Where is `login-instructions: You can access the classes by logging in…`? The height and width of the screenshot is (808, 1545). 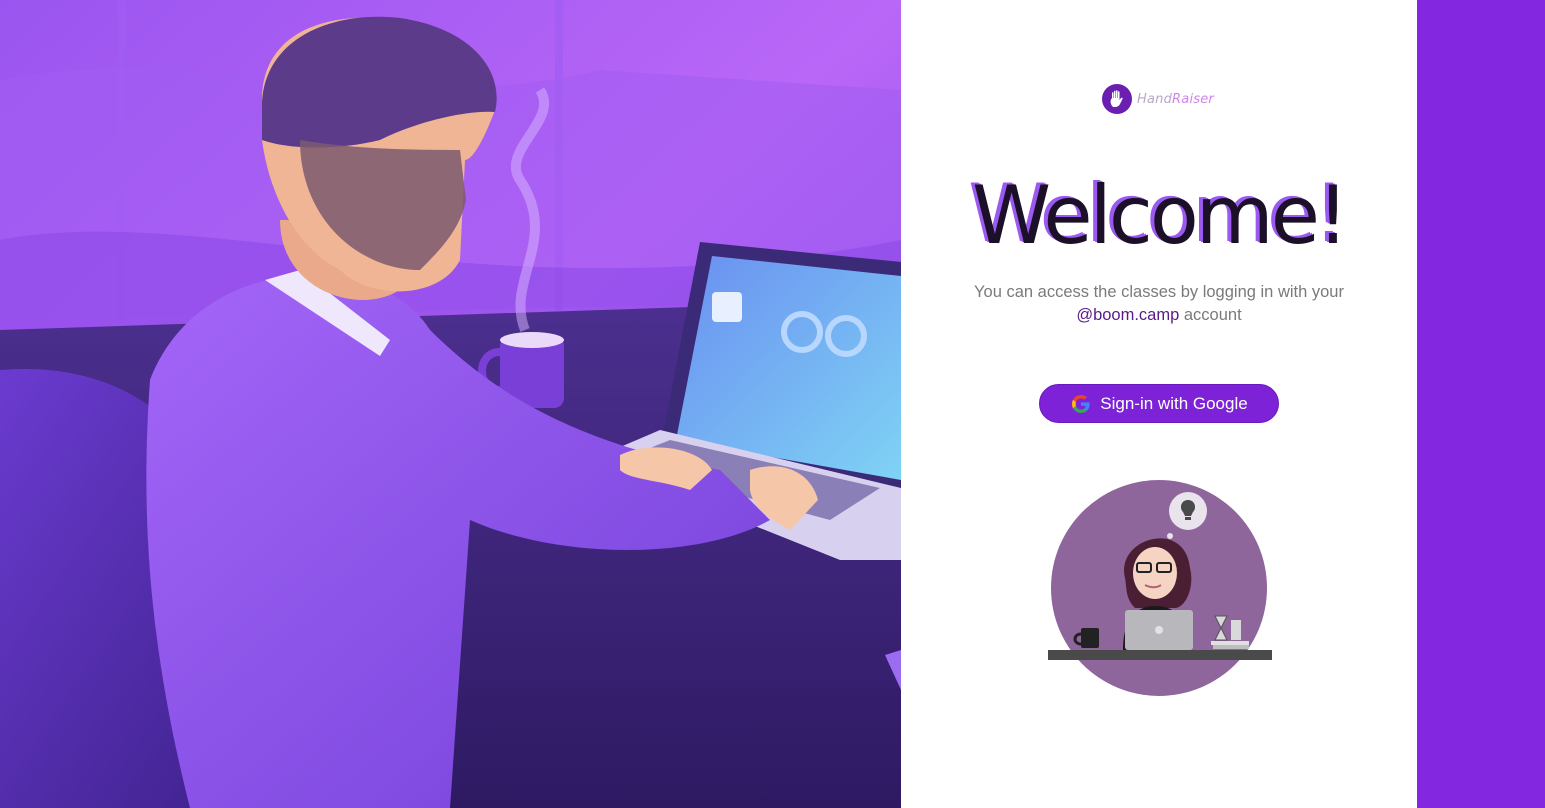 login-instructions: You can access the classes by logging in… is located at coordinates (1159, 304).